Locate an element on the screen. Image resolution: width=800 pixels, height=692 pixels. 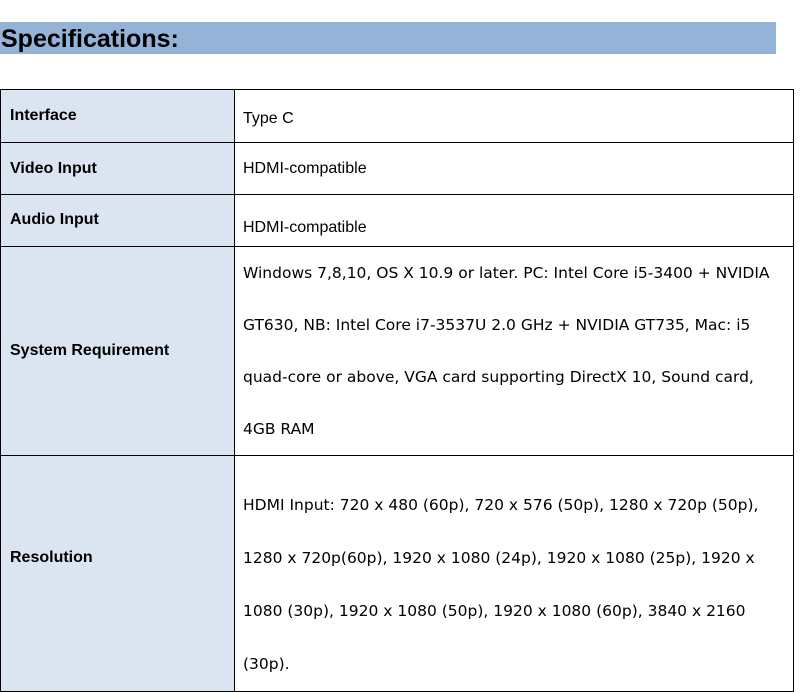
table-row: Video Input HDMI-compatible is located at coordinates (397, 168).